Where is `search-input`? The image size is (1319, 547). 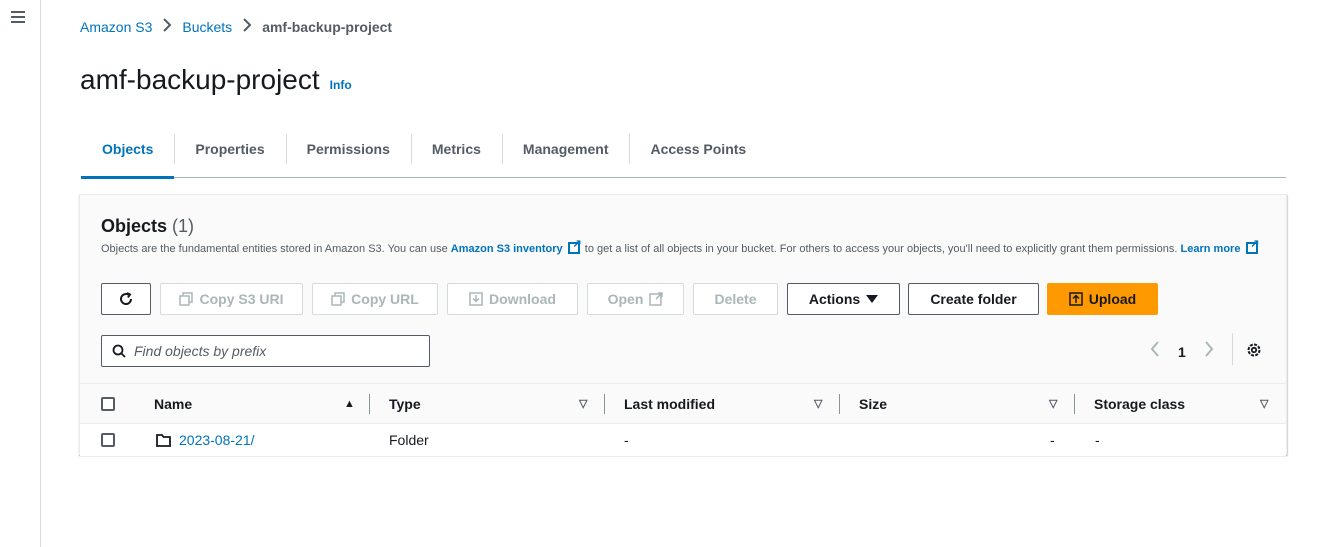 search-input is located at coordinates (274, 351).